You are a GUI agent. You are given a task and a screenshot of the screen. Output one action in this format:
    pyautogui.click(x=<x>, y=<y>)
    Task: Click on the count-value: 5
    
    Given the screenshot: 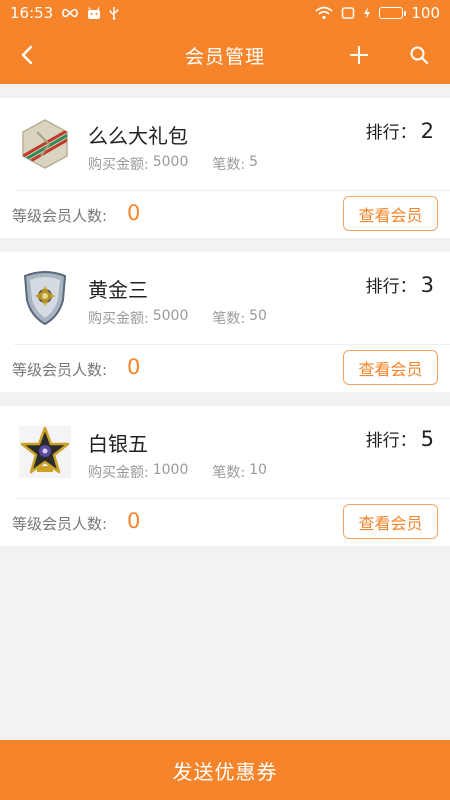 What is the action you would take?
    pyautogui.click(x=253, y=162)
    